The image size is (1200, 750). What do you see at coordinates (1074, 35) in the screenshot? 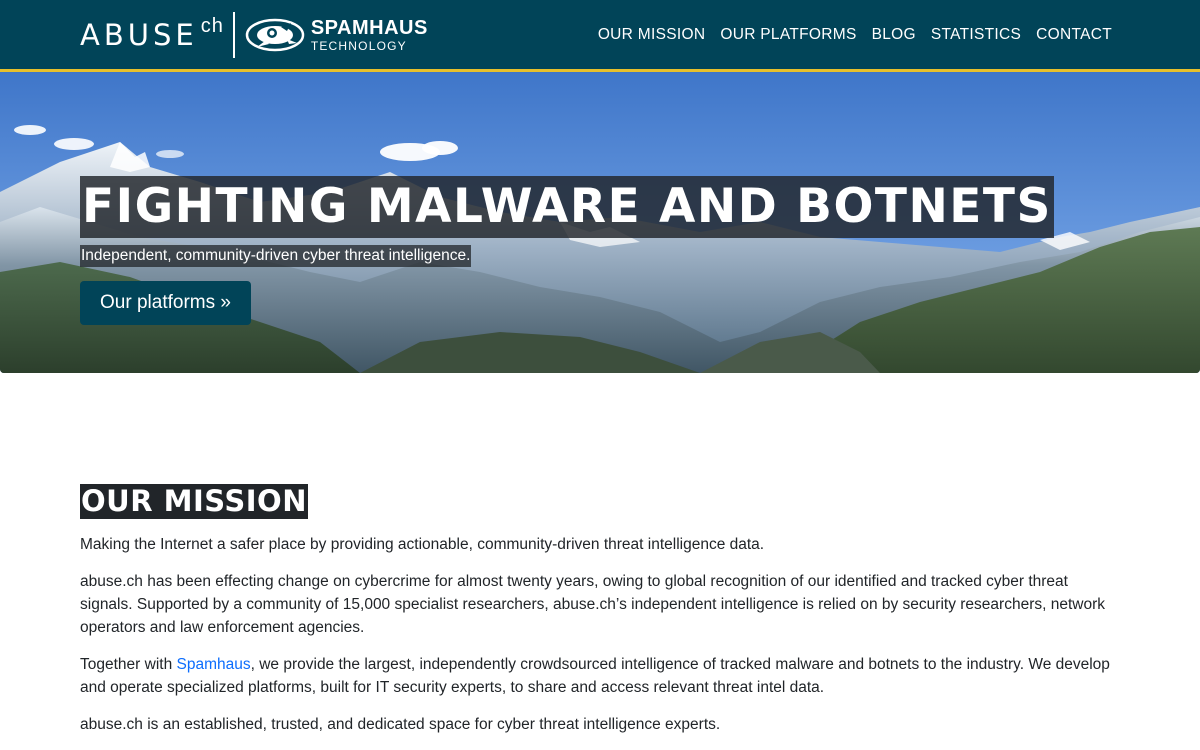
I see `nav-contact: CONTACT` at bounding box center [1074, 35].